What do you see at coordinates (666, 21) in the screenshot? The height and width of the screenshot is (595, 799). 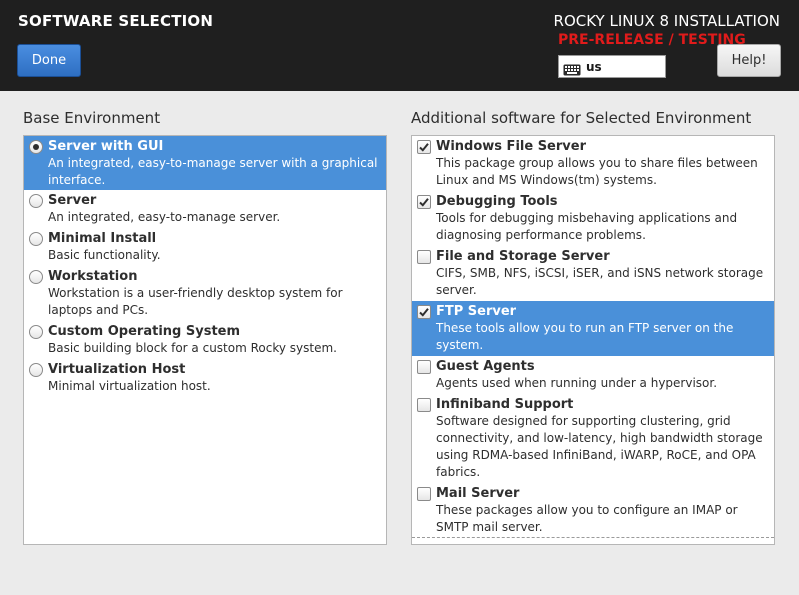 I see `product-title: ROCKY LINUX 8 INSTALLATION` at bounding box center [666, 21].